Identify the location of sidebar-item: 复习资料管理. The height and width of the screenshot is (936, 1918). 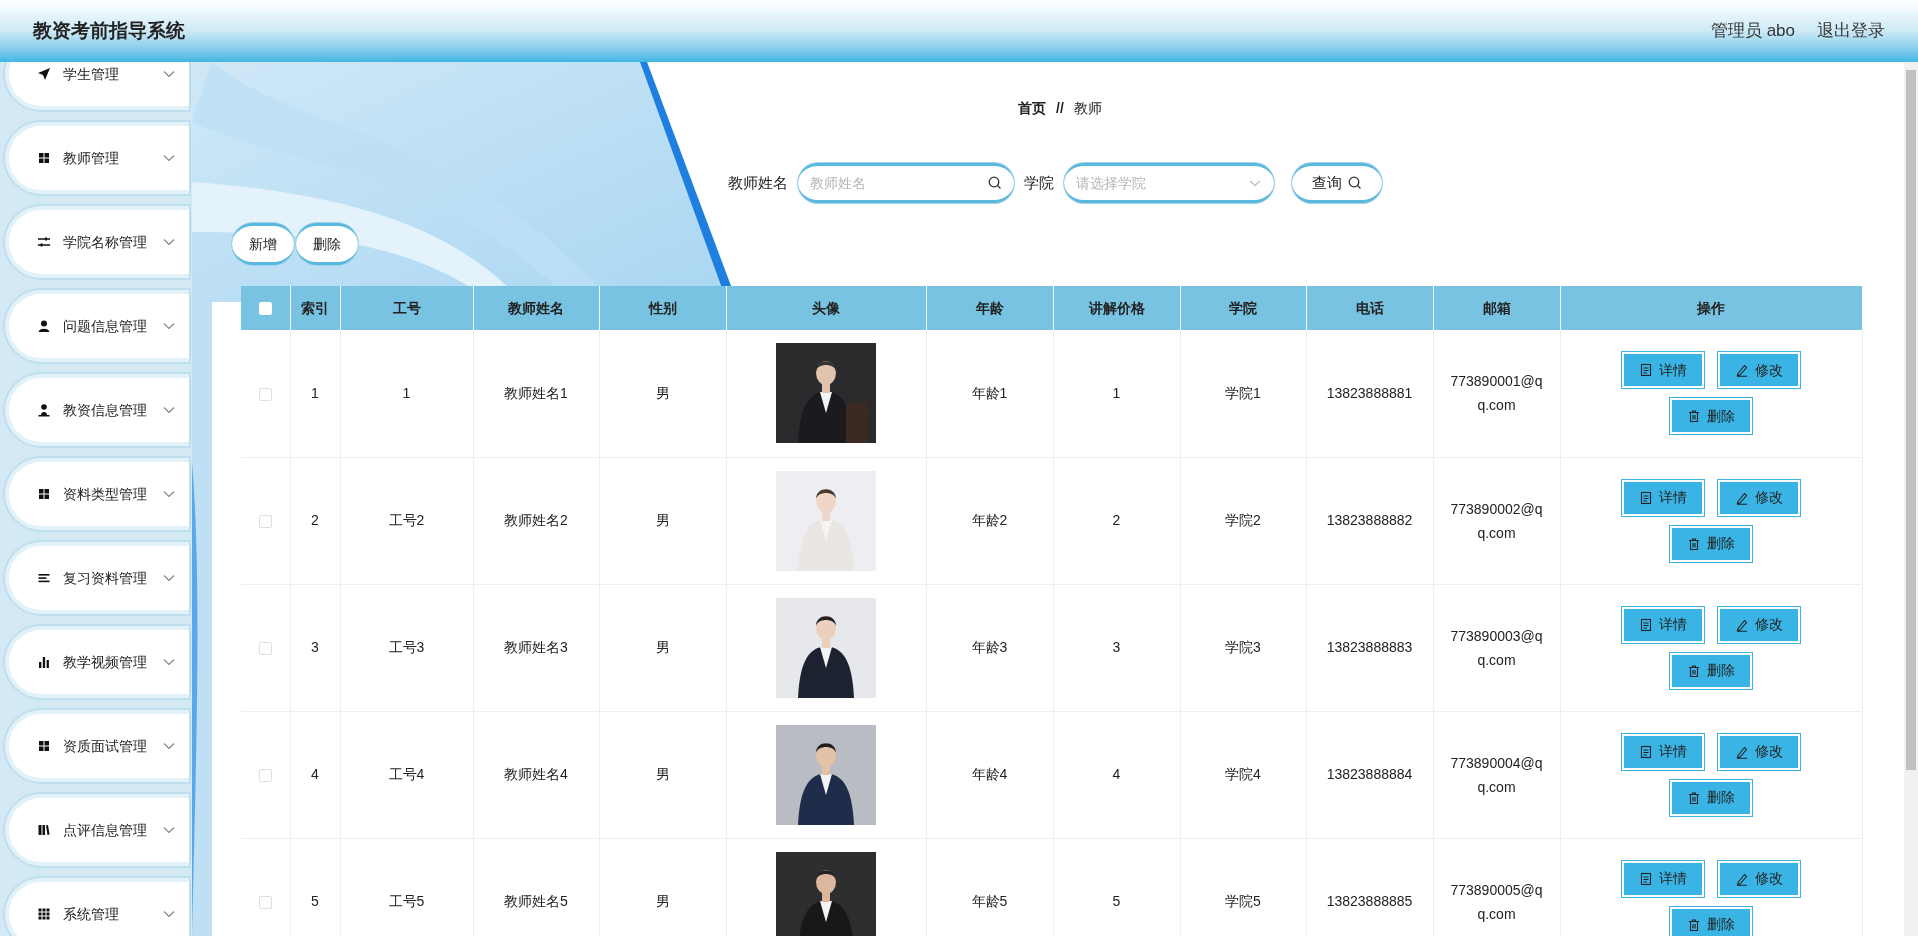
(97, 578).